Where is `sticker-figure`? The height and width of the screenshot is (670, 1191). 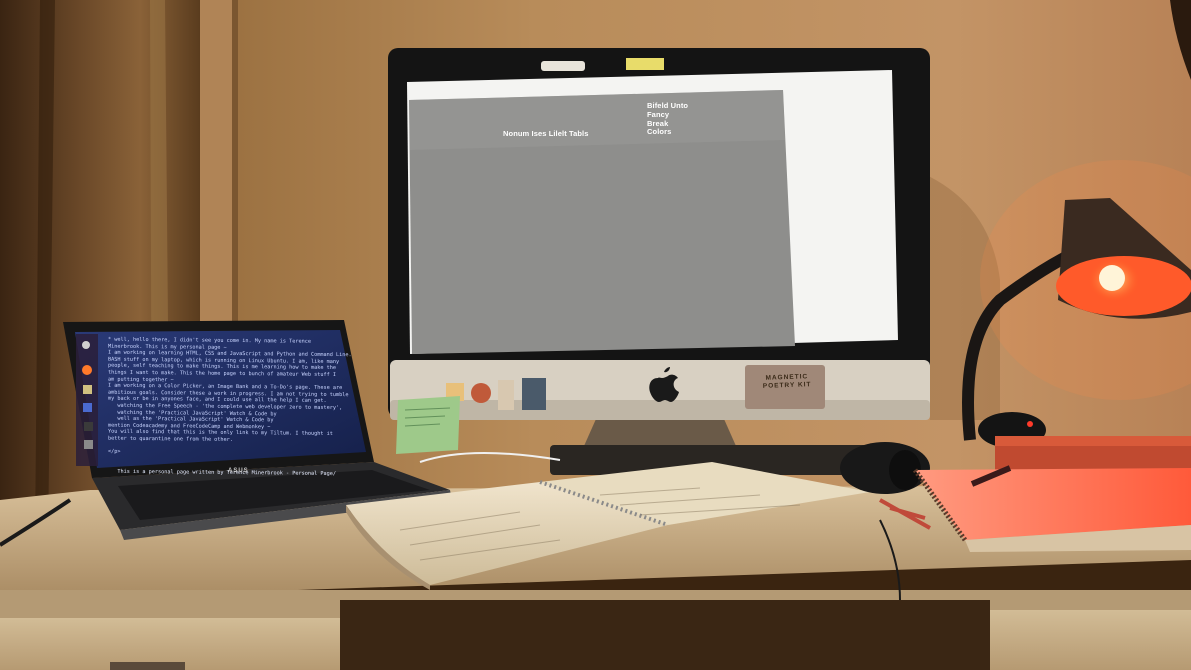
sticker-figure is located at coordinates (506, 395).